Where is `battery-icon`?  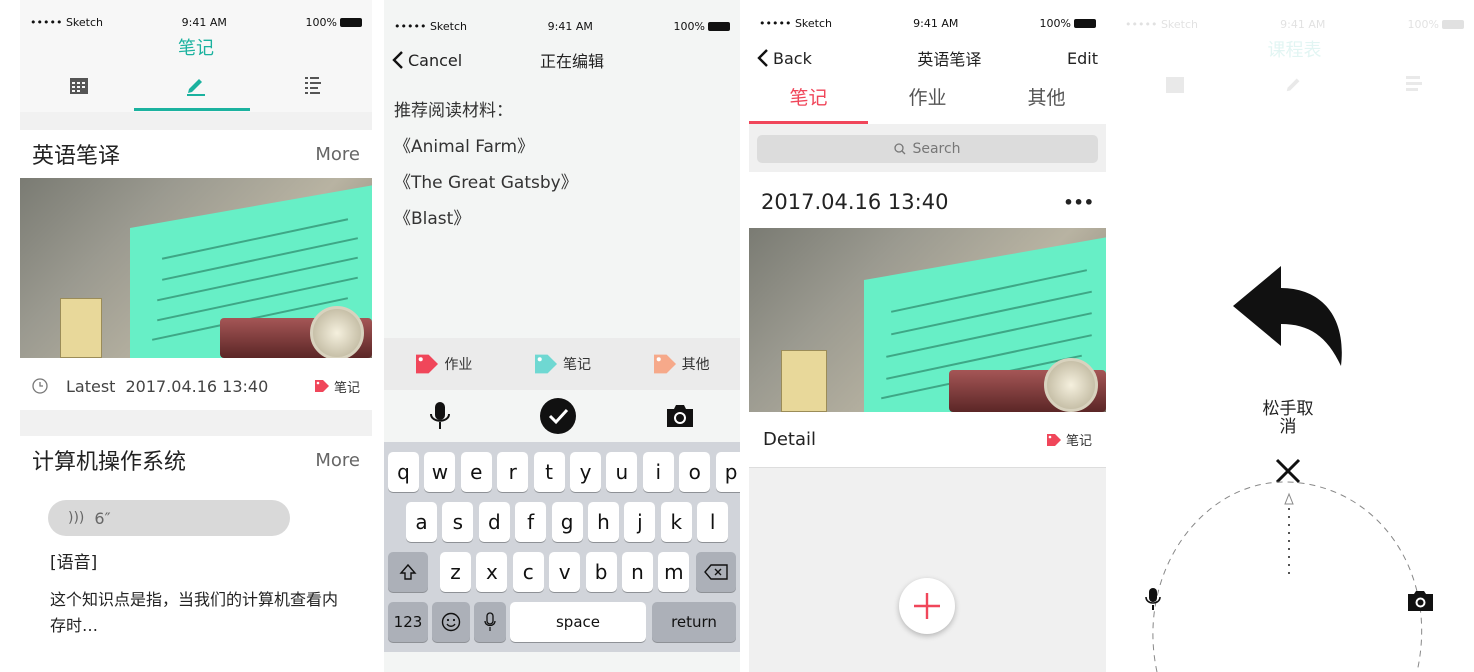 battery-icon is located at coordinates (718, 26).